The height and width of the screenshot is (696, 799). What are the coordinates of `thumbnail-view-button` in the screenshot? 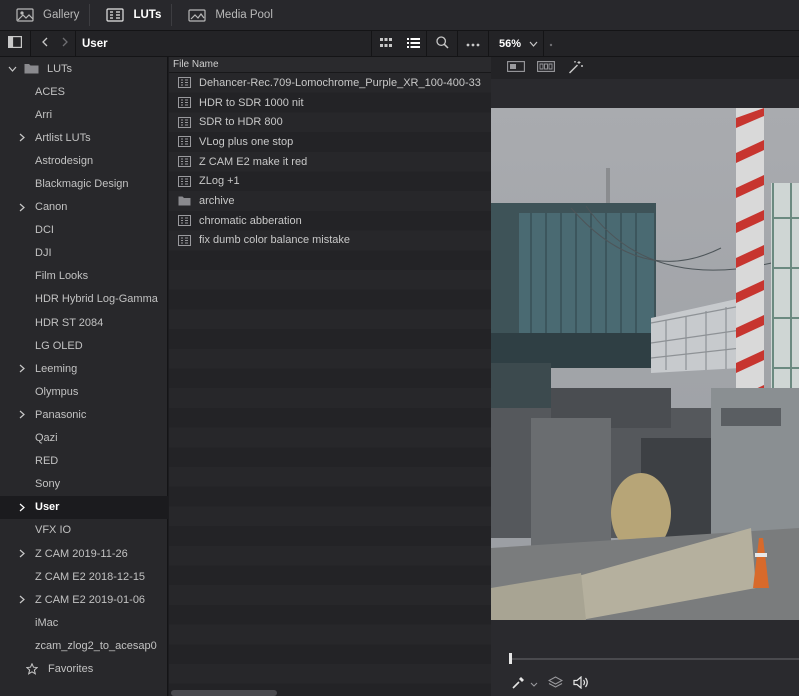 It's located at (386, 44).